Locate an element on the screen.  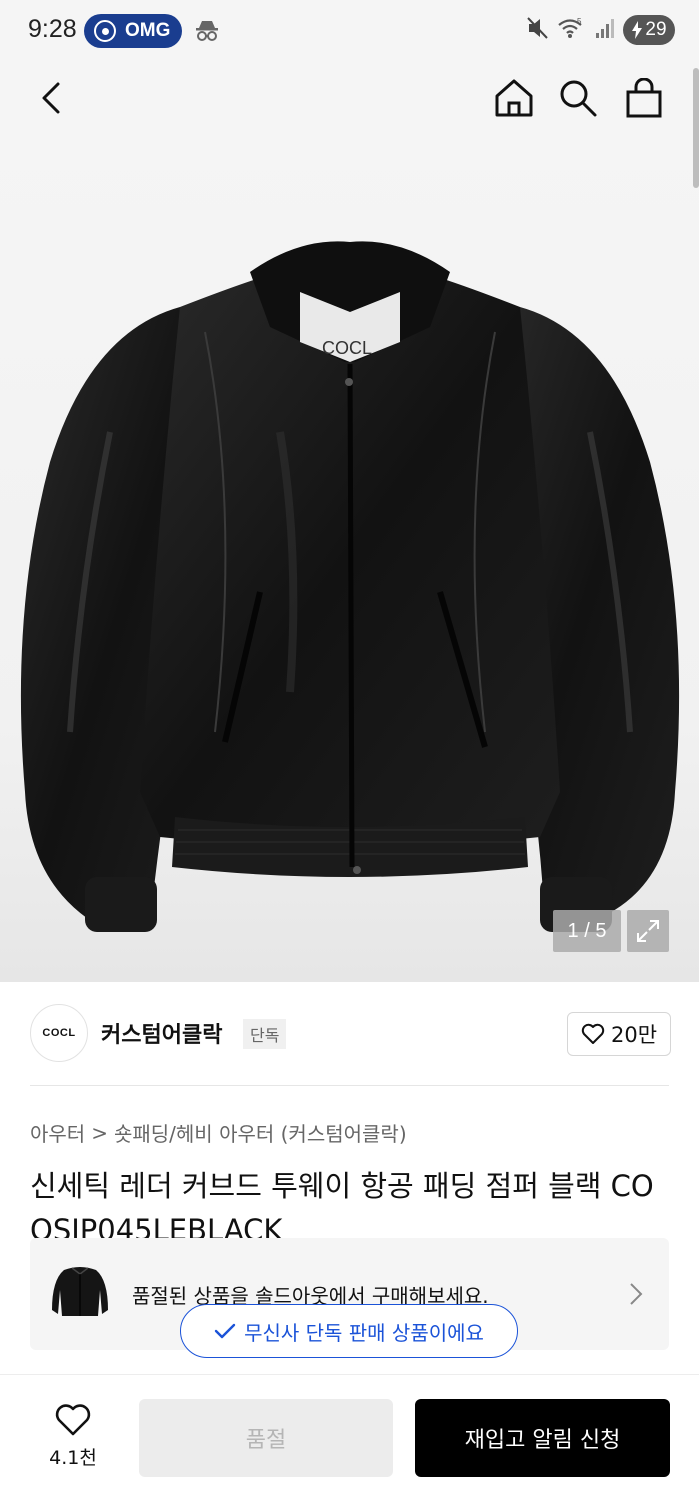
search-icon is located at coordinates (578, 98).